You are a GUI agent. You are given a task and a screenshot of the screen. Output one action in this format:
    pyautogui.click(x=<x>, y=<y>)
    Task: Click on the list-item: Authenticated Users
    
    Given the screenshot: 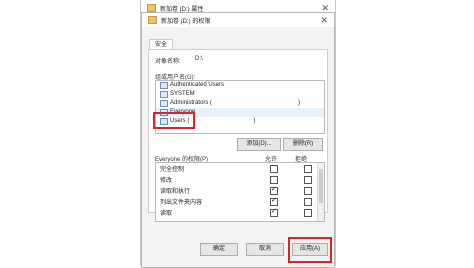 What is the action you would take?
    pyautogui.click(x=240, y=85)
    